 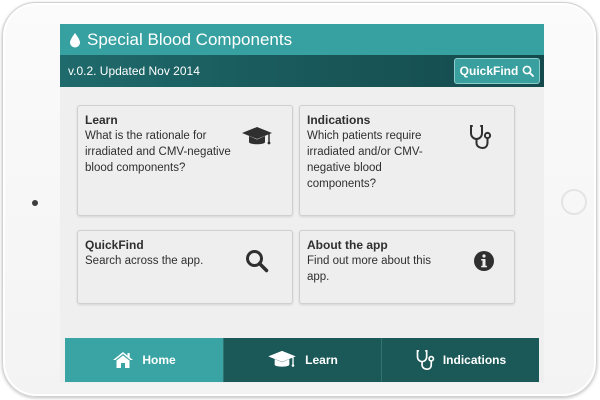 I want to click on card-title: Learn, so click(x=101, y=120).